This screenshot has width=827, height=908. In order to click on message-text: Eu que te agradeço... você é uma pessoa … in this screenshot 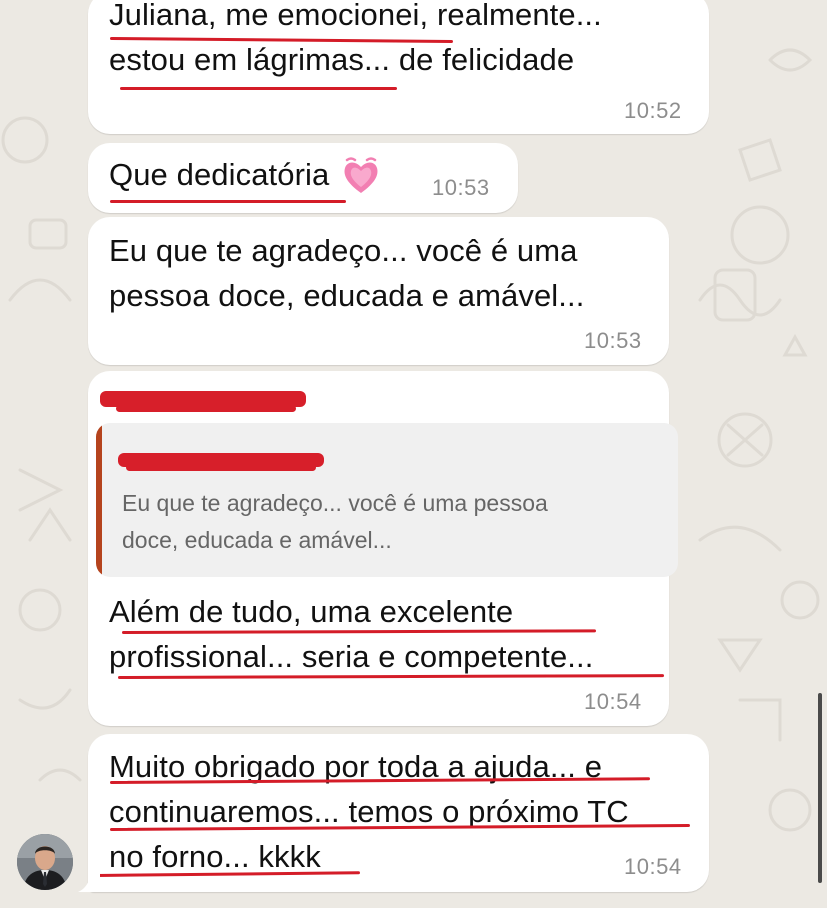, I will do `click(347, 273)`.